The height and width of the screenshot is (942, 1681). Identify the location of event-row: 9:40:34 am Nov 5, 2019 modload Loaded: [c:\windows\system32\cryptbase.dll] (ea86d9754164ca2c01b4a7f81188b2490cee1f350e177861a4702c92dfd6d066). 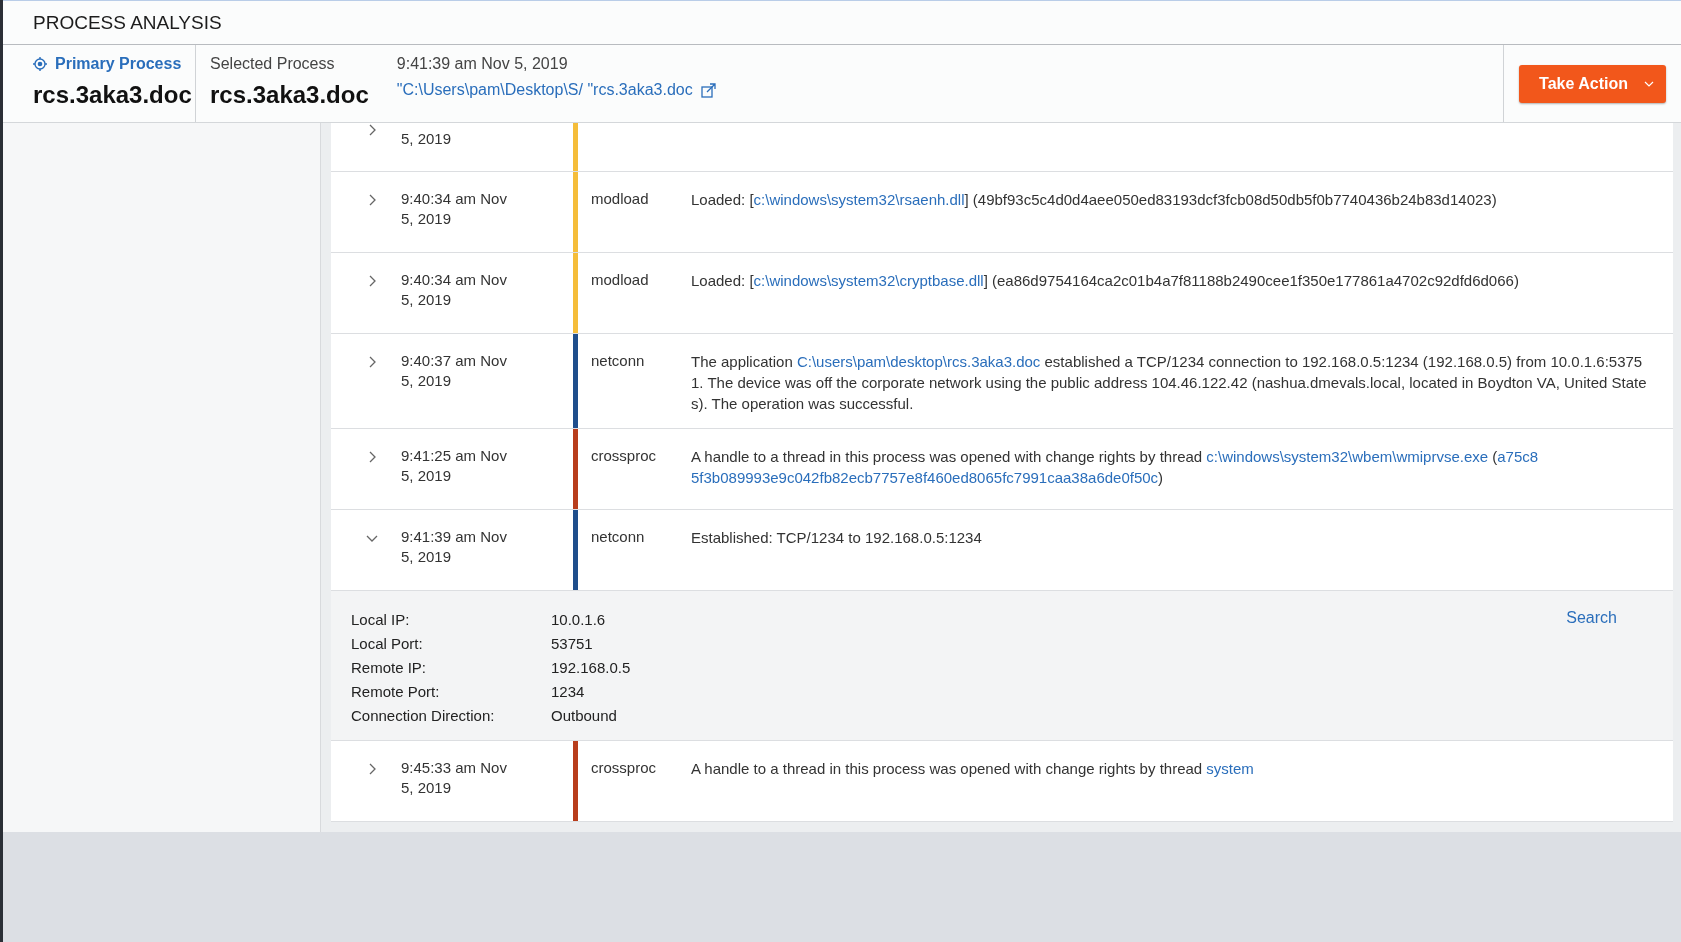
(1002, 293).